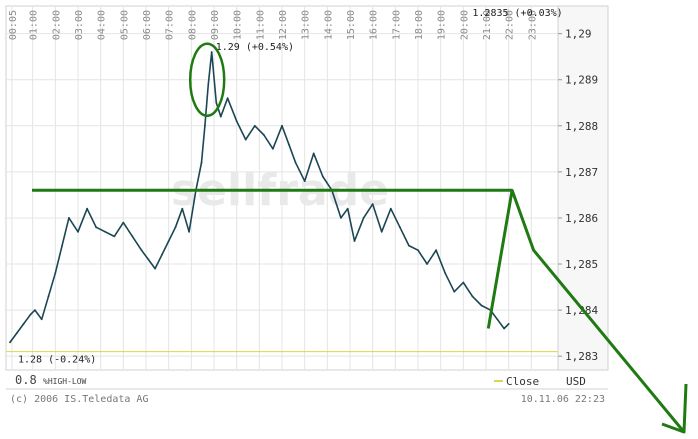  I want to click on currency-label: USD, so click(576, 381).